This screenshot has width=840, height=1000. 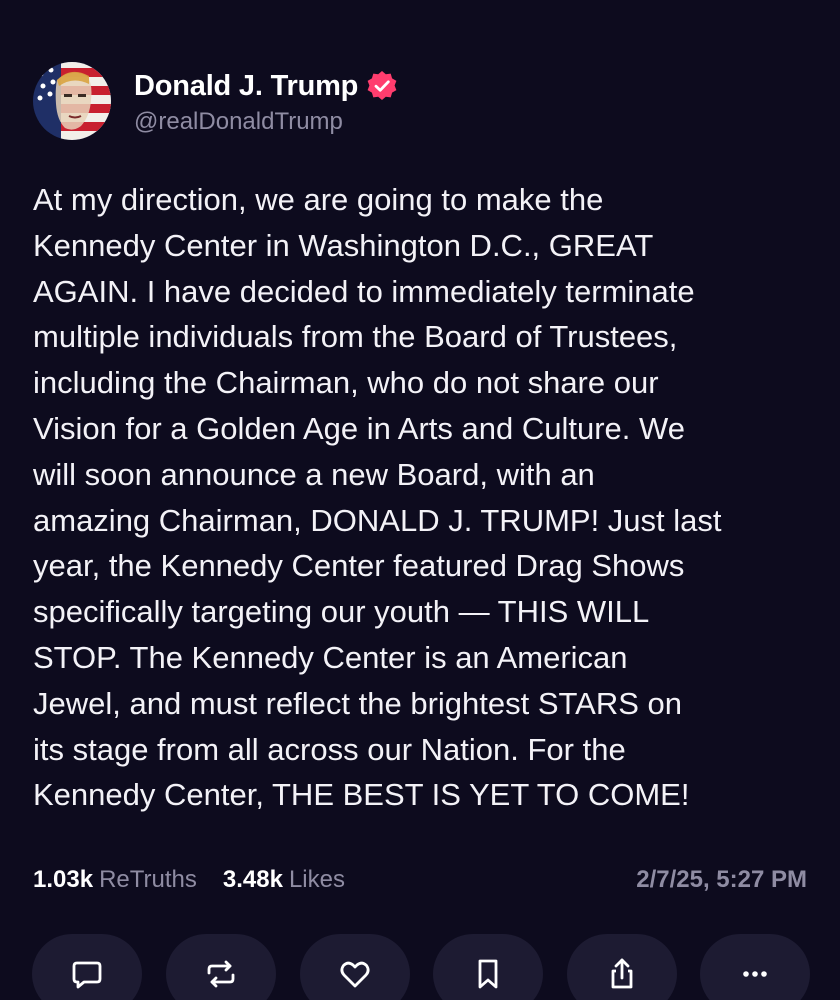 I want to click on like-button, so click(x=355, y=967).